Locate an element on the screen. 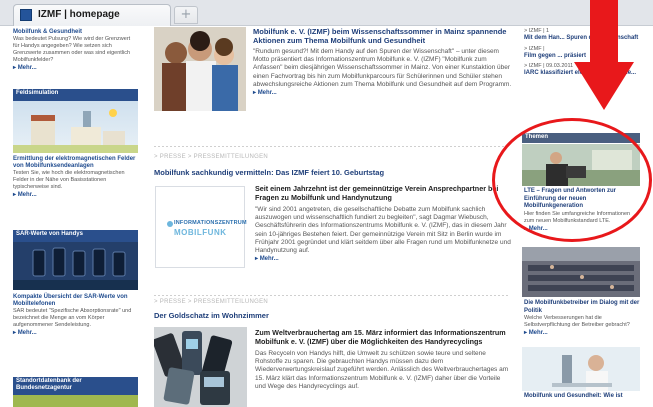  field-simulation-header: Feldsimulation is located at coordinates (75, 95).